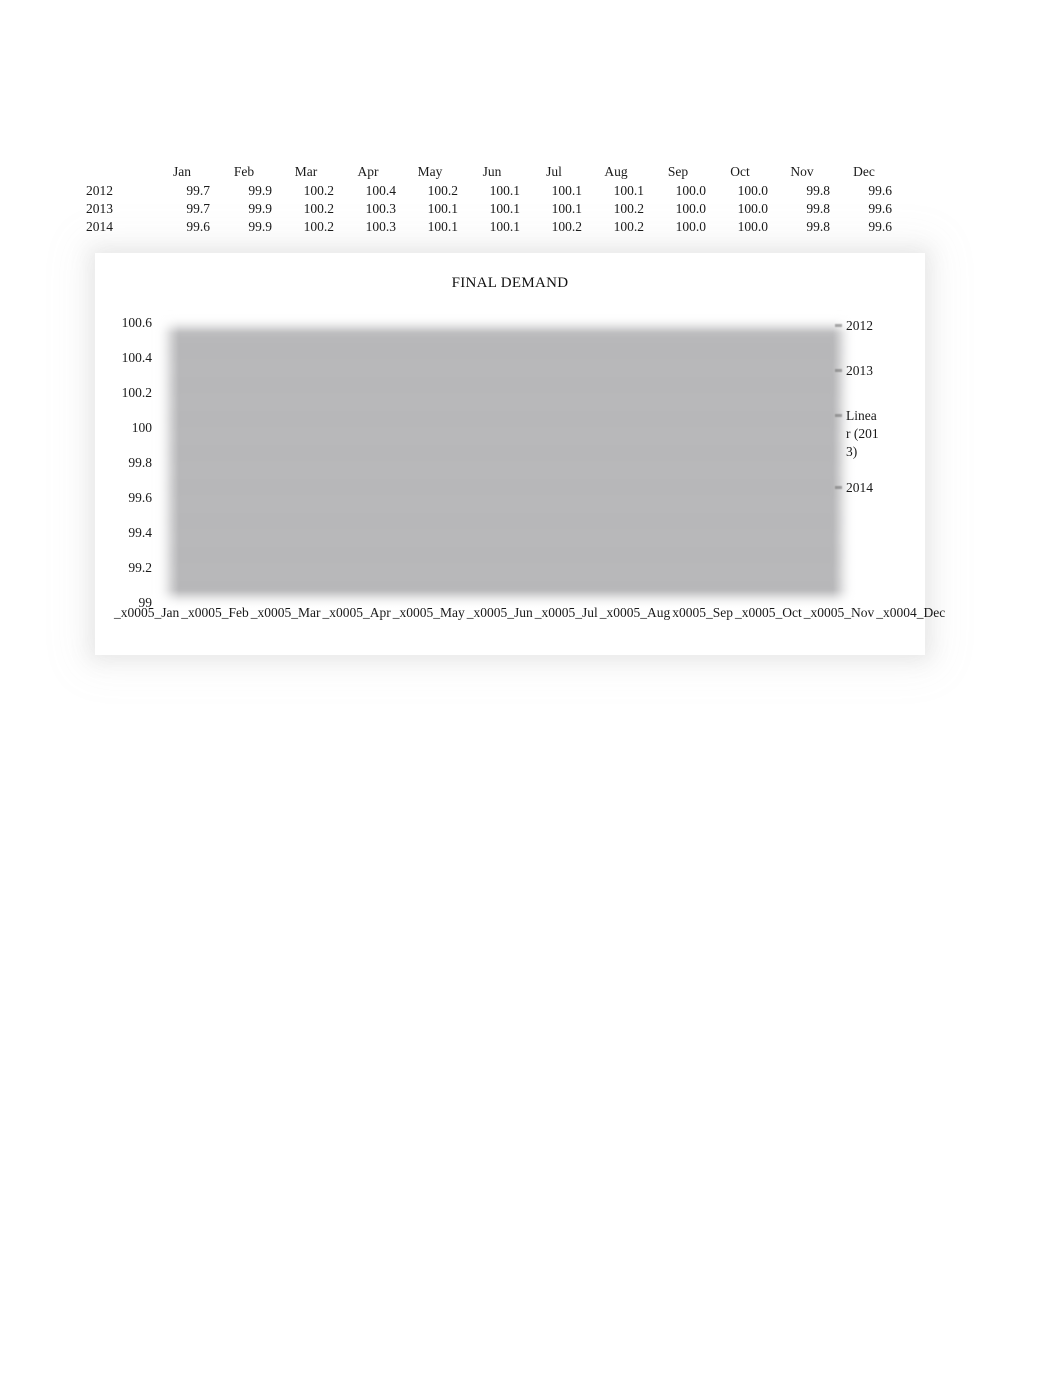  I want to click on table-cell: 100.4, so click(380, 190).